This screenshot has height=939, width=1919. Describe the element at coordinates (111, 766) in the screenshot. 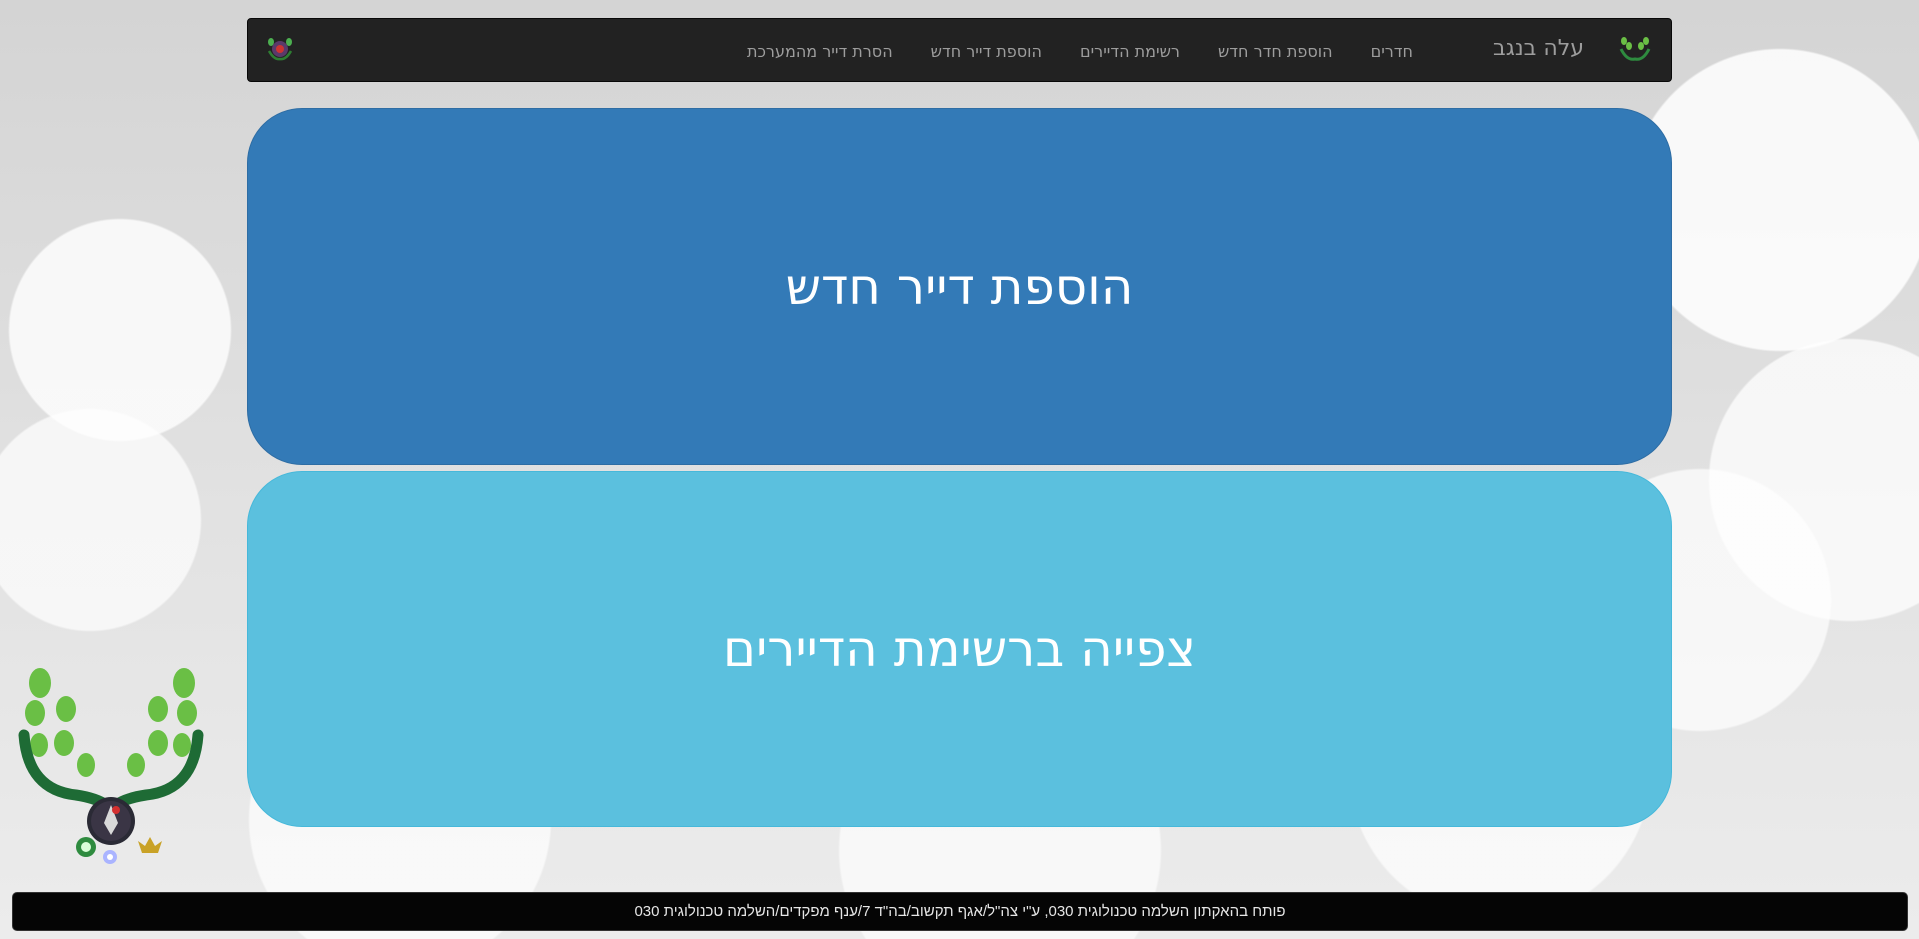

I see `leaves-hands-emblem-icon` at that location.